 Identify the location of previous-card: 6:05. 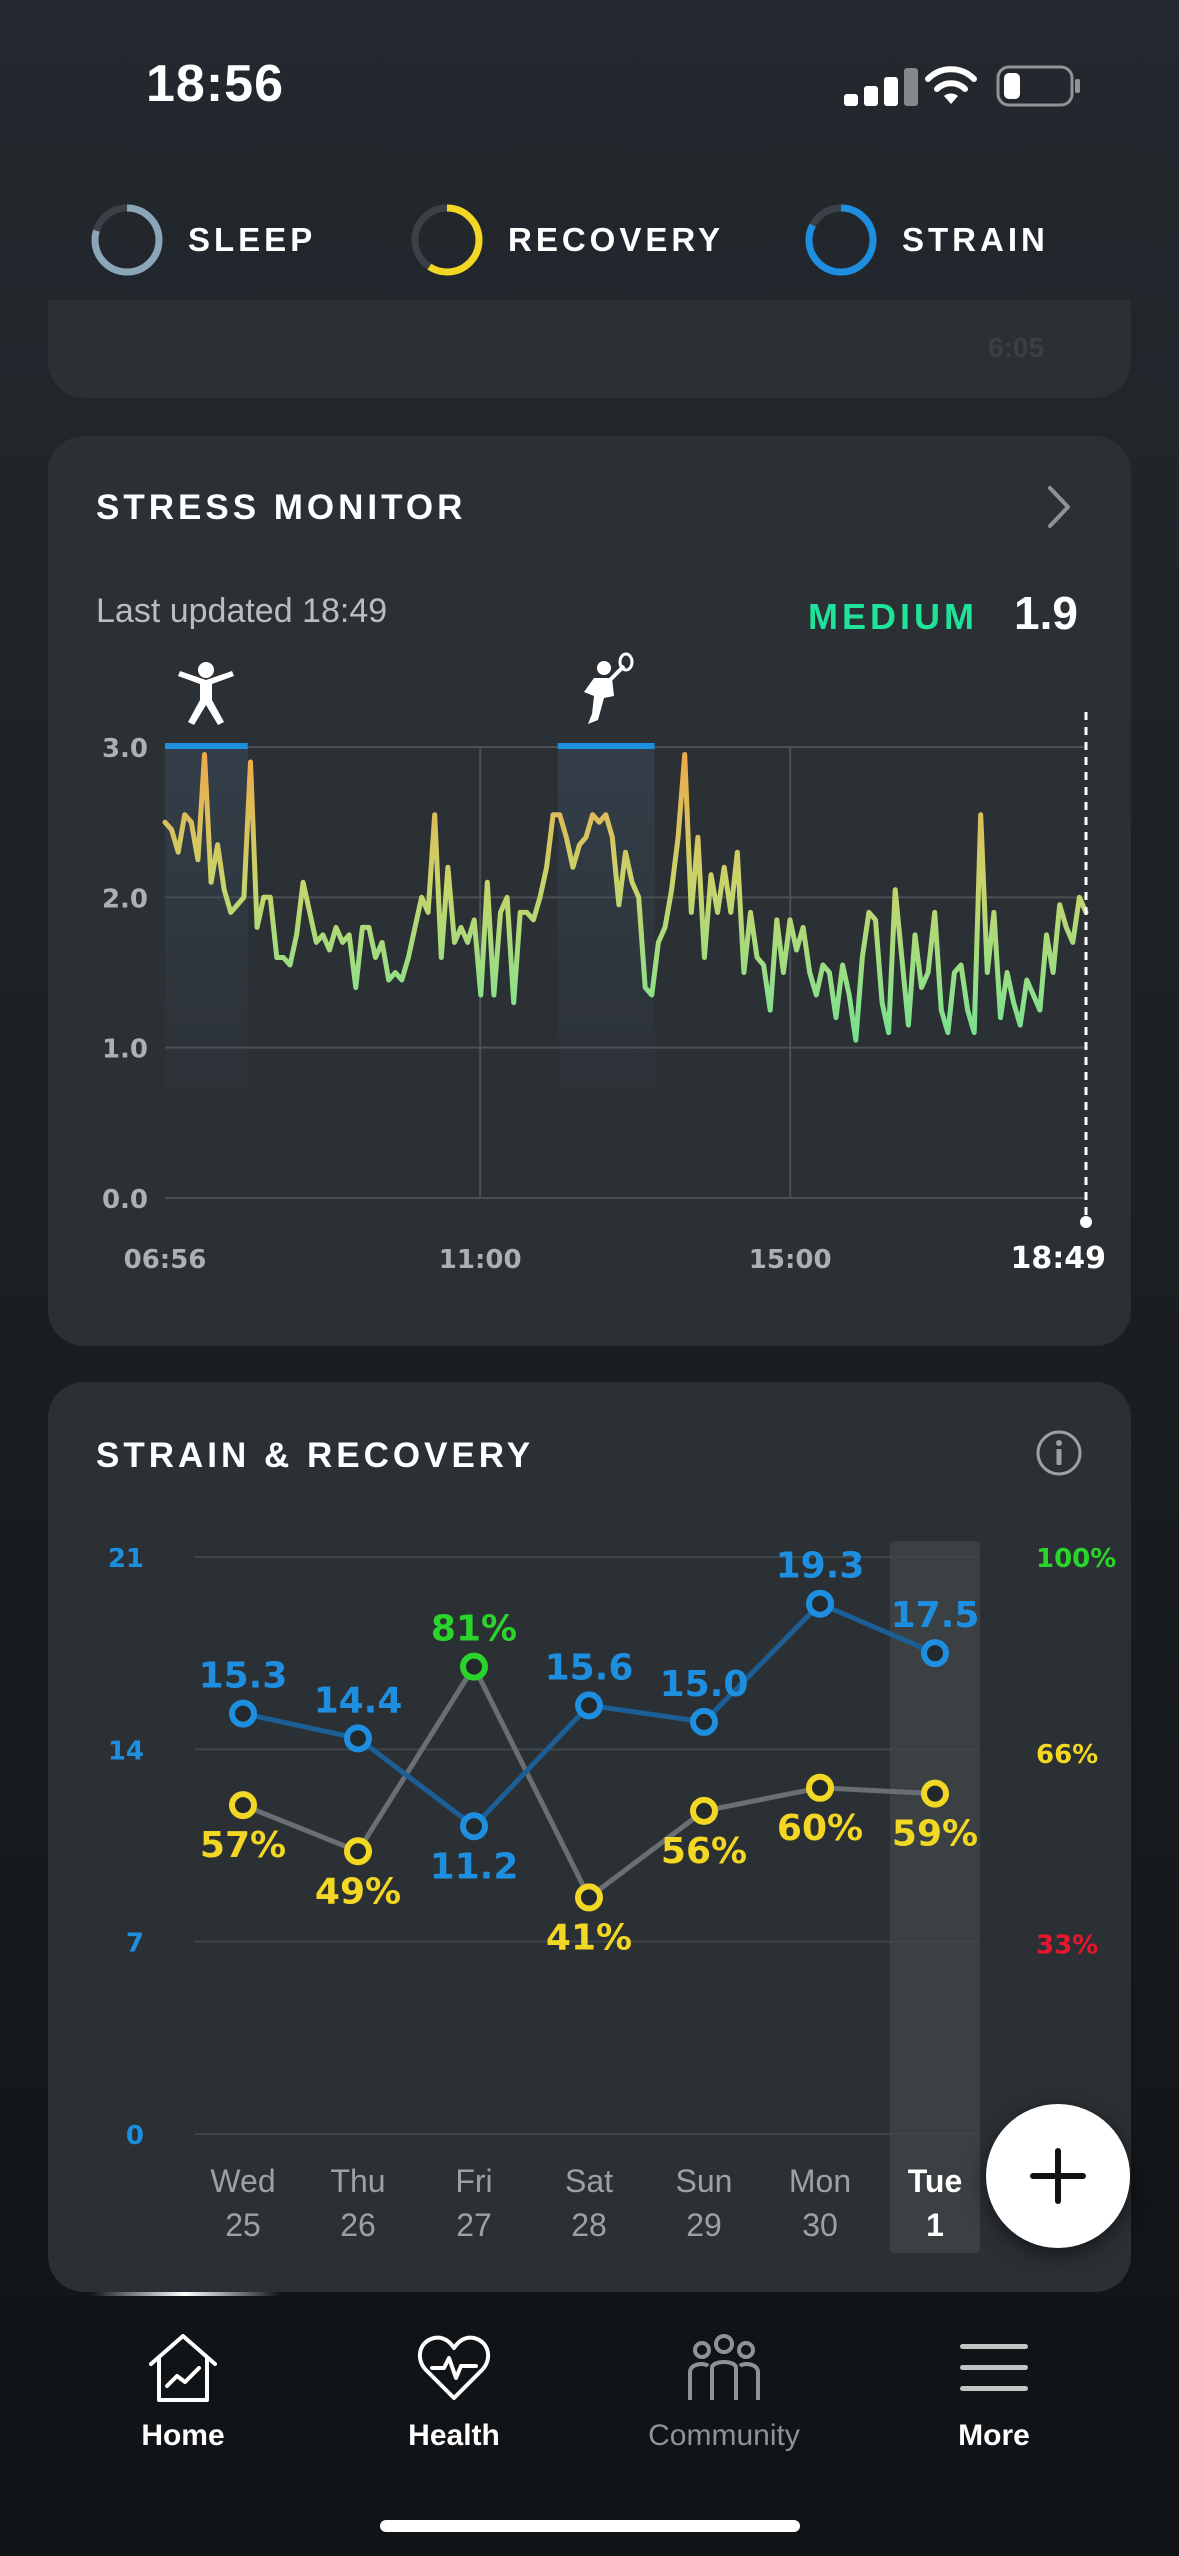
(589, 349).